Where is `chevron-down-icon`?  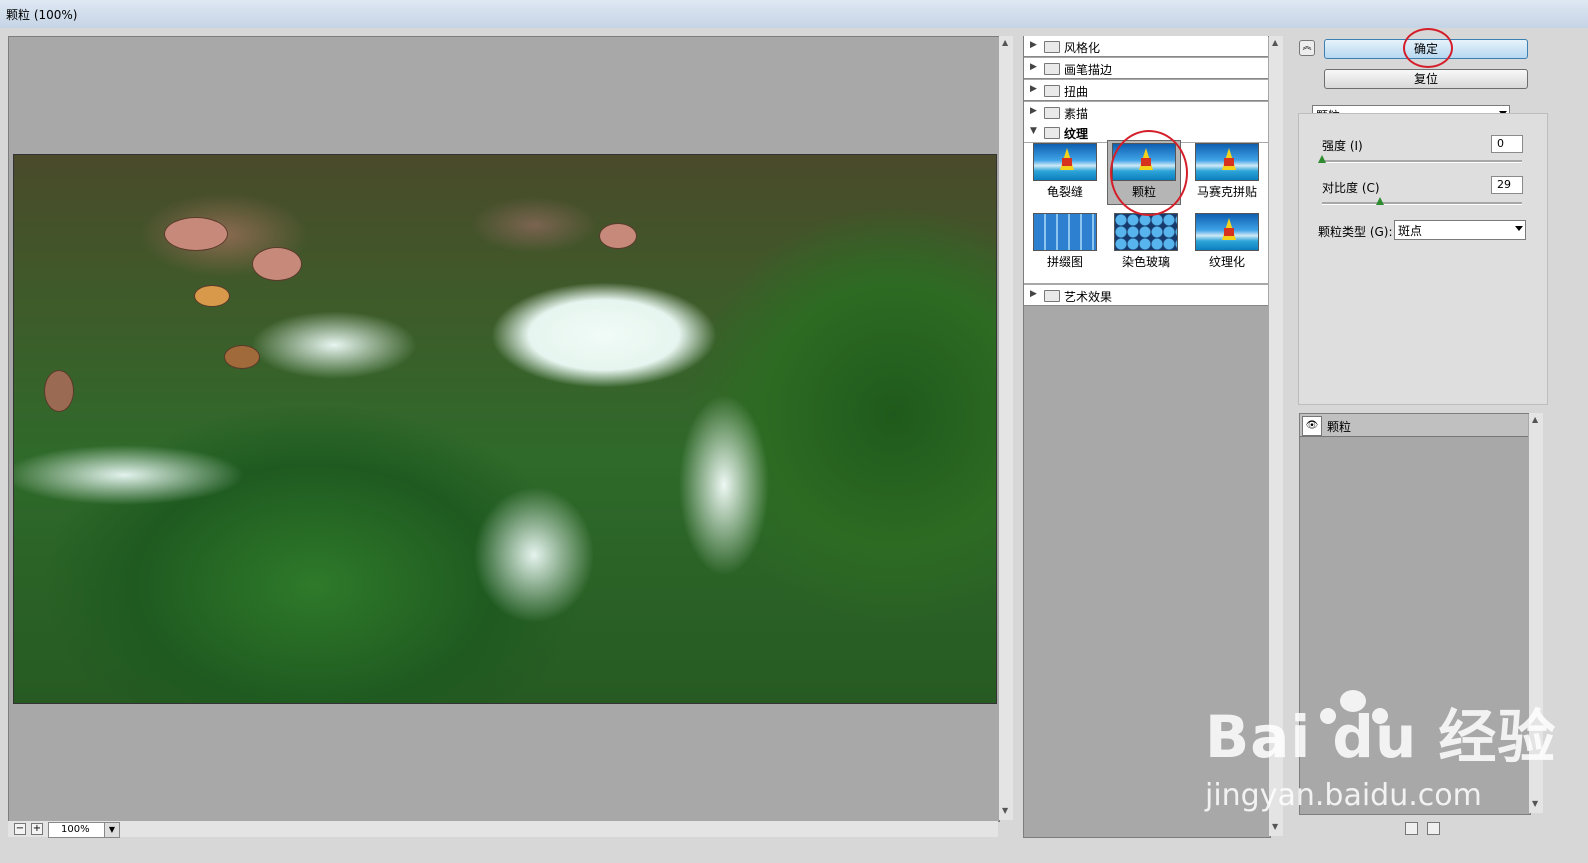 chevron-down-icon is located at coordinates (1519, 228).